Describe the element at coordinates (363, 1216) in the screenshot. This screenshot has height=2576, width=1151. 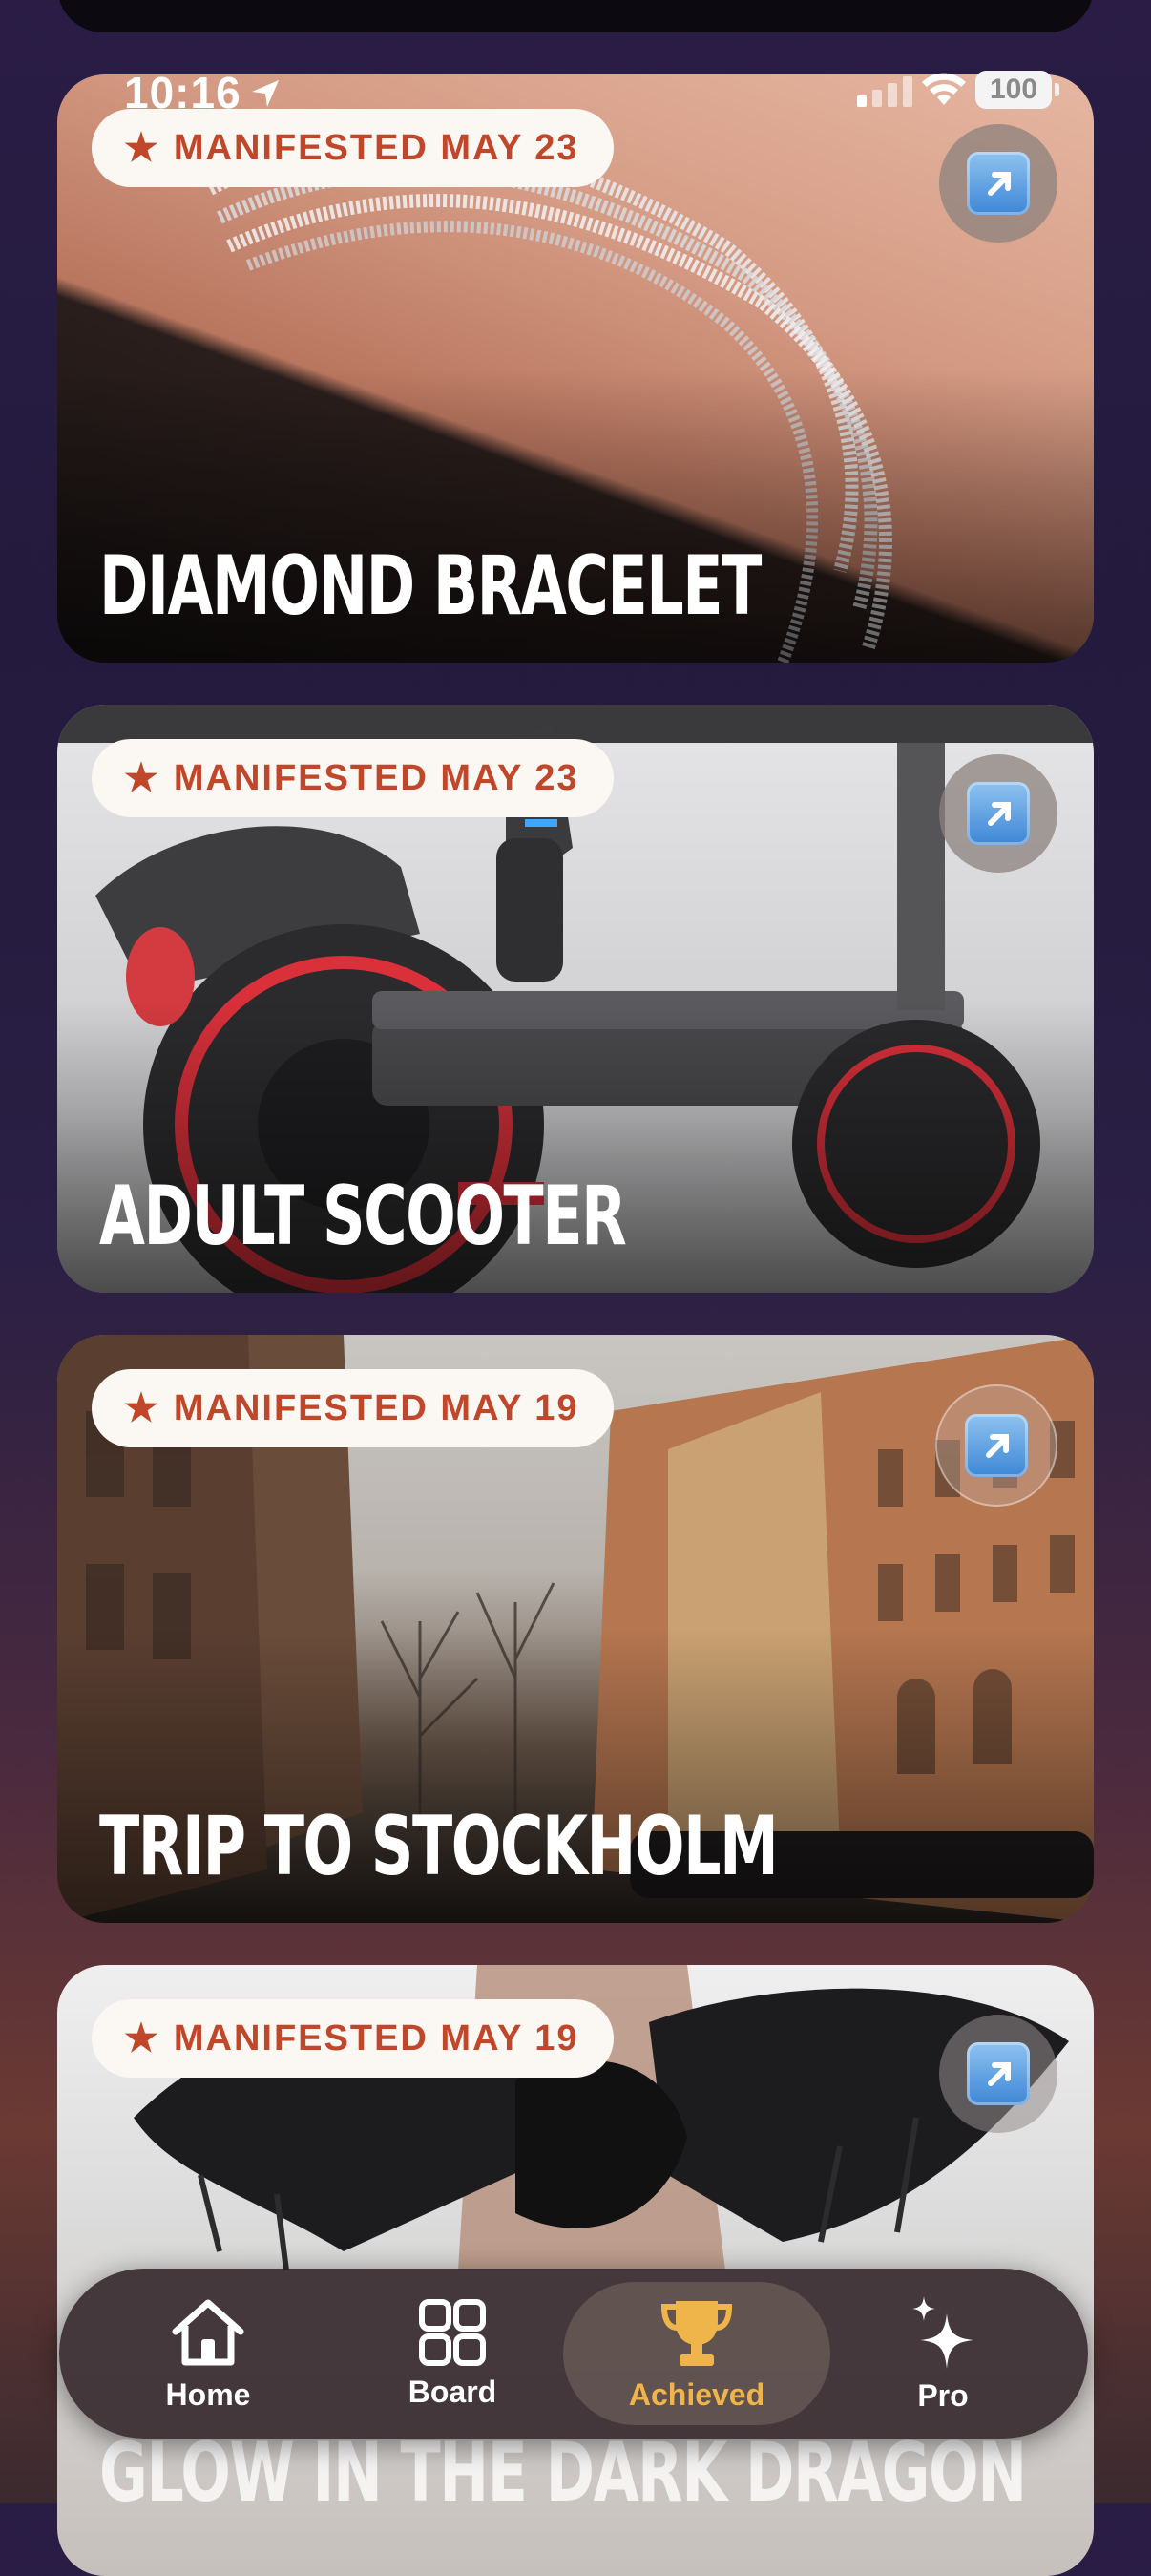
I see `card-title: ADULT SCOOTER` at that location.